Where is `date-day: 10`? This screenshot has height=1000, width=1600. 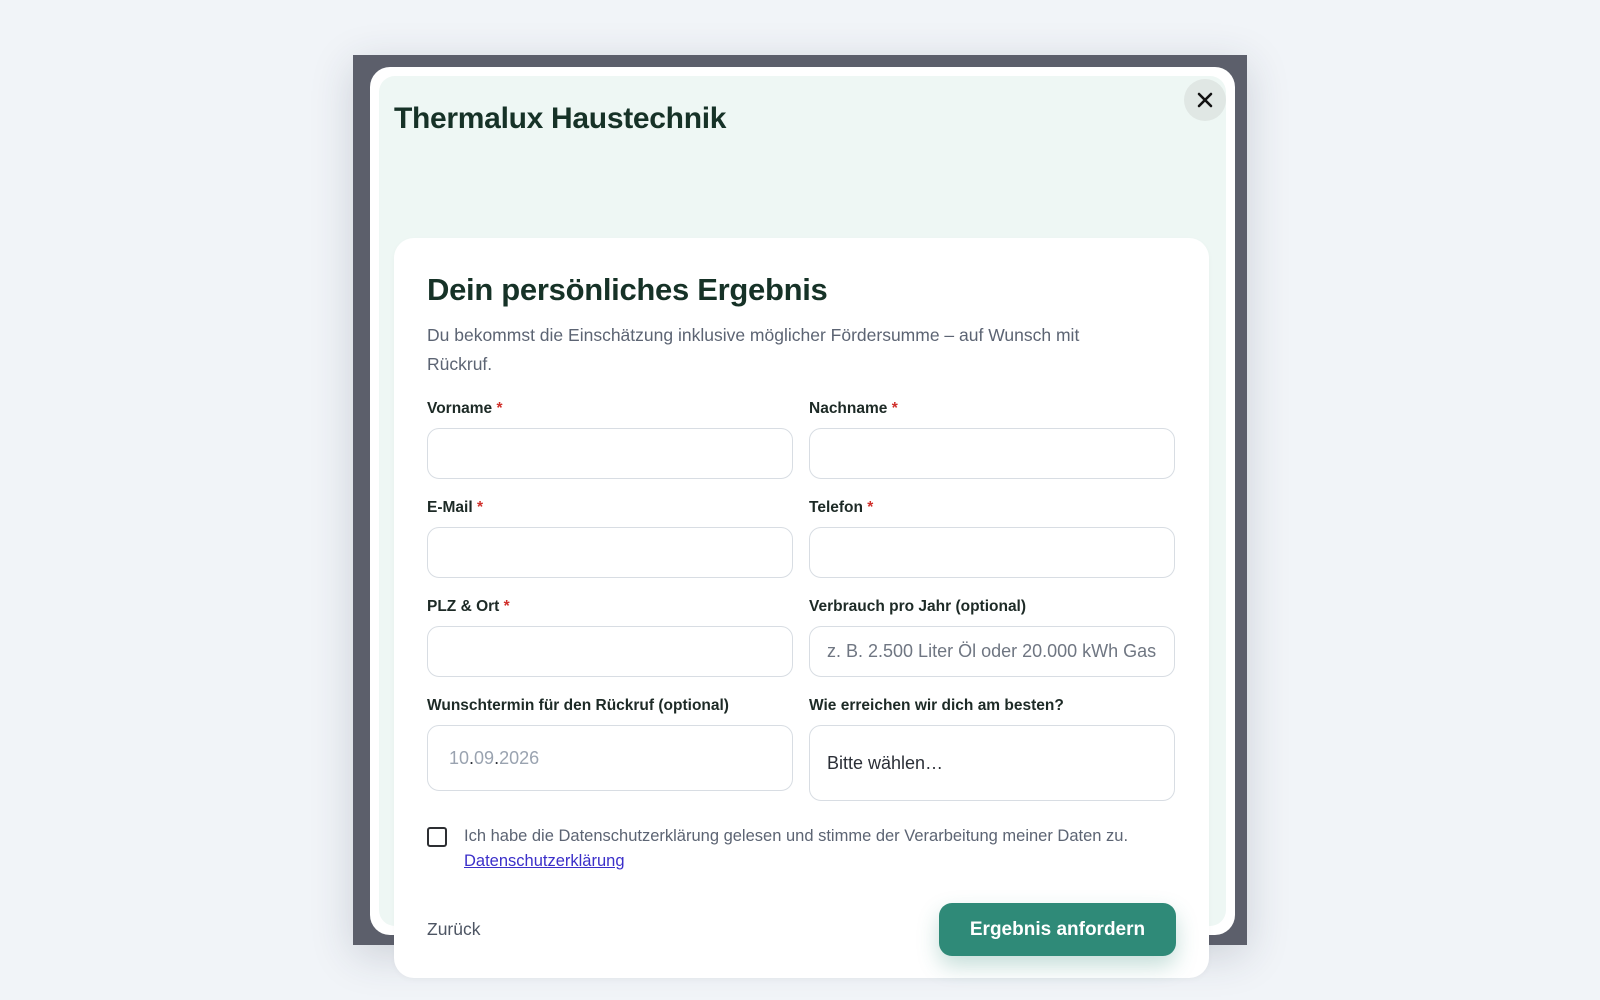 date-day: 10 is located at coordinates (459, 757).